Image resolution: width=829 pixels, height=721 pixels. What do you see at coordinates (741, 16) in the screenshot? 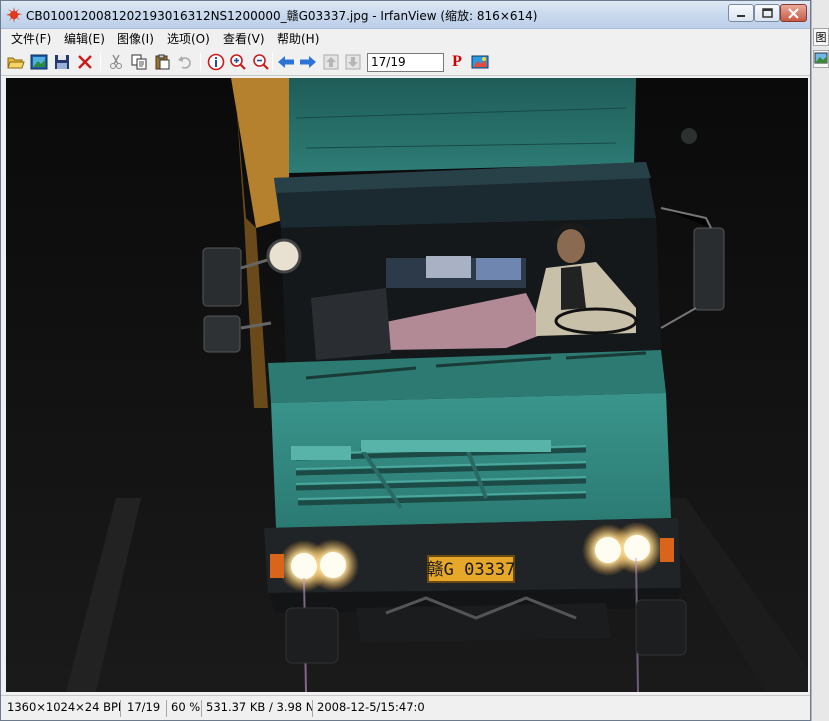
I see `minimize-icon` at bounding box center [741, 16].